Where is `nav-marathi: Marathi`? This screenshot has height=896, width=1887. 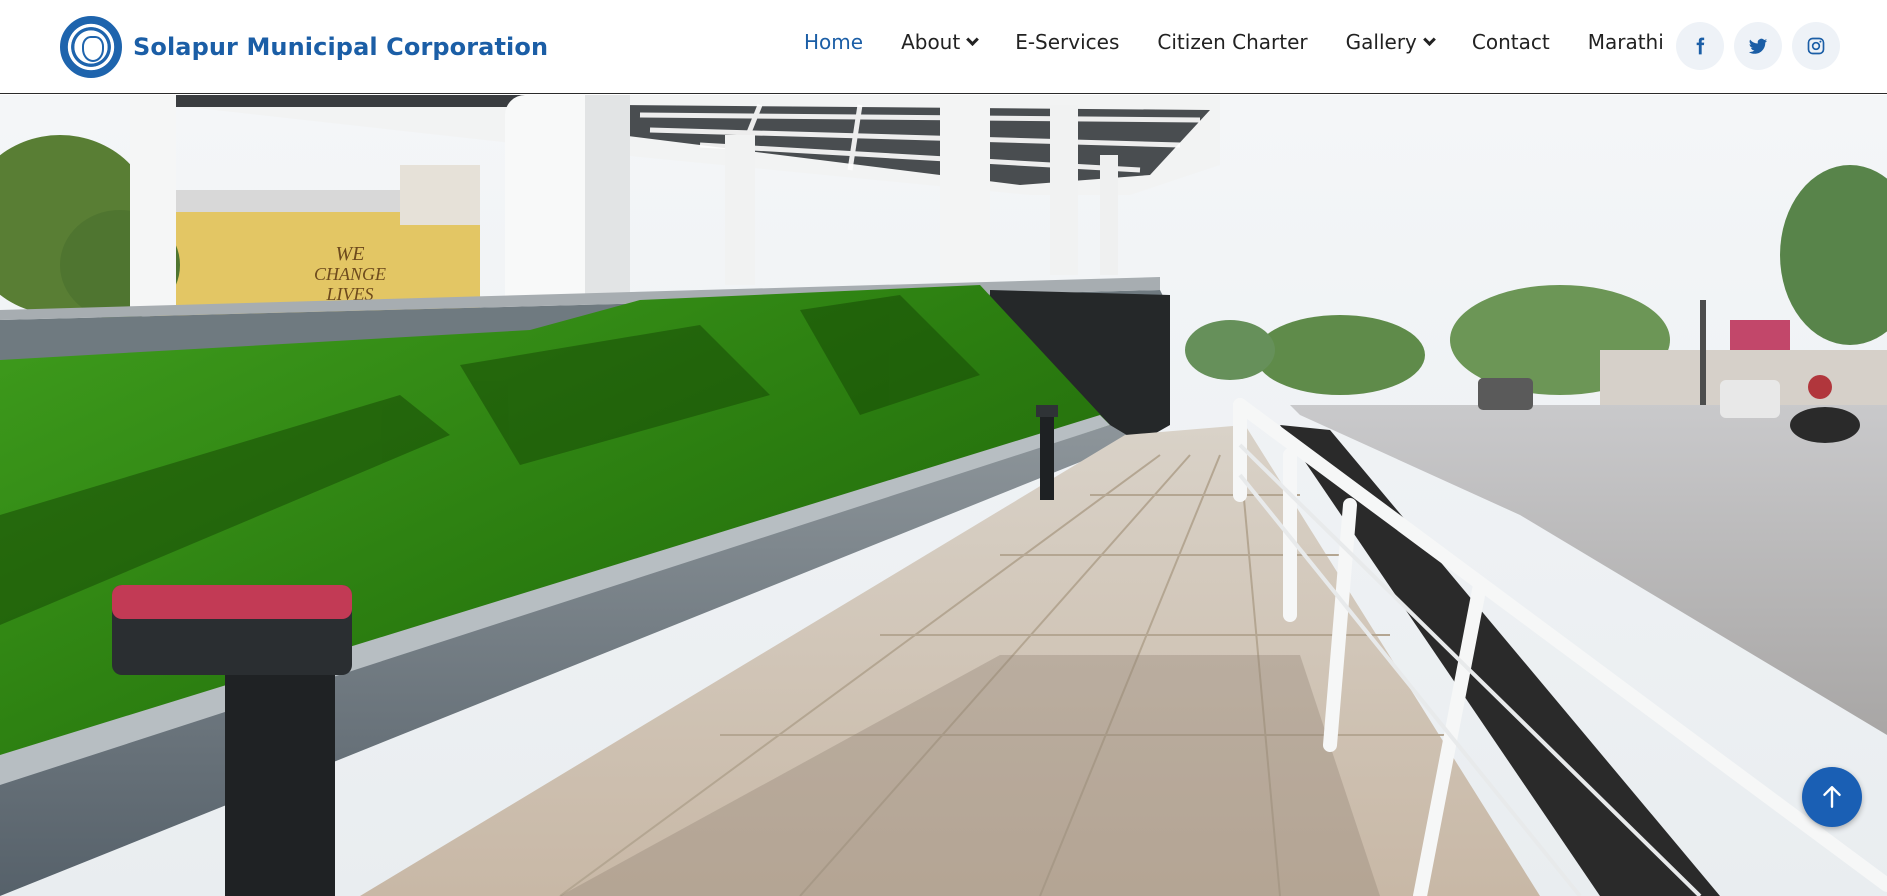
nav-marathi: Marathi is located at coordinates (1626, 42).